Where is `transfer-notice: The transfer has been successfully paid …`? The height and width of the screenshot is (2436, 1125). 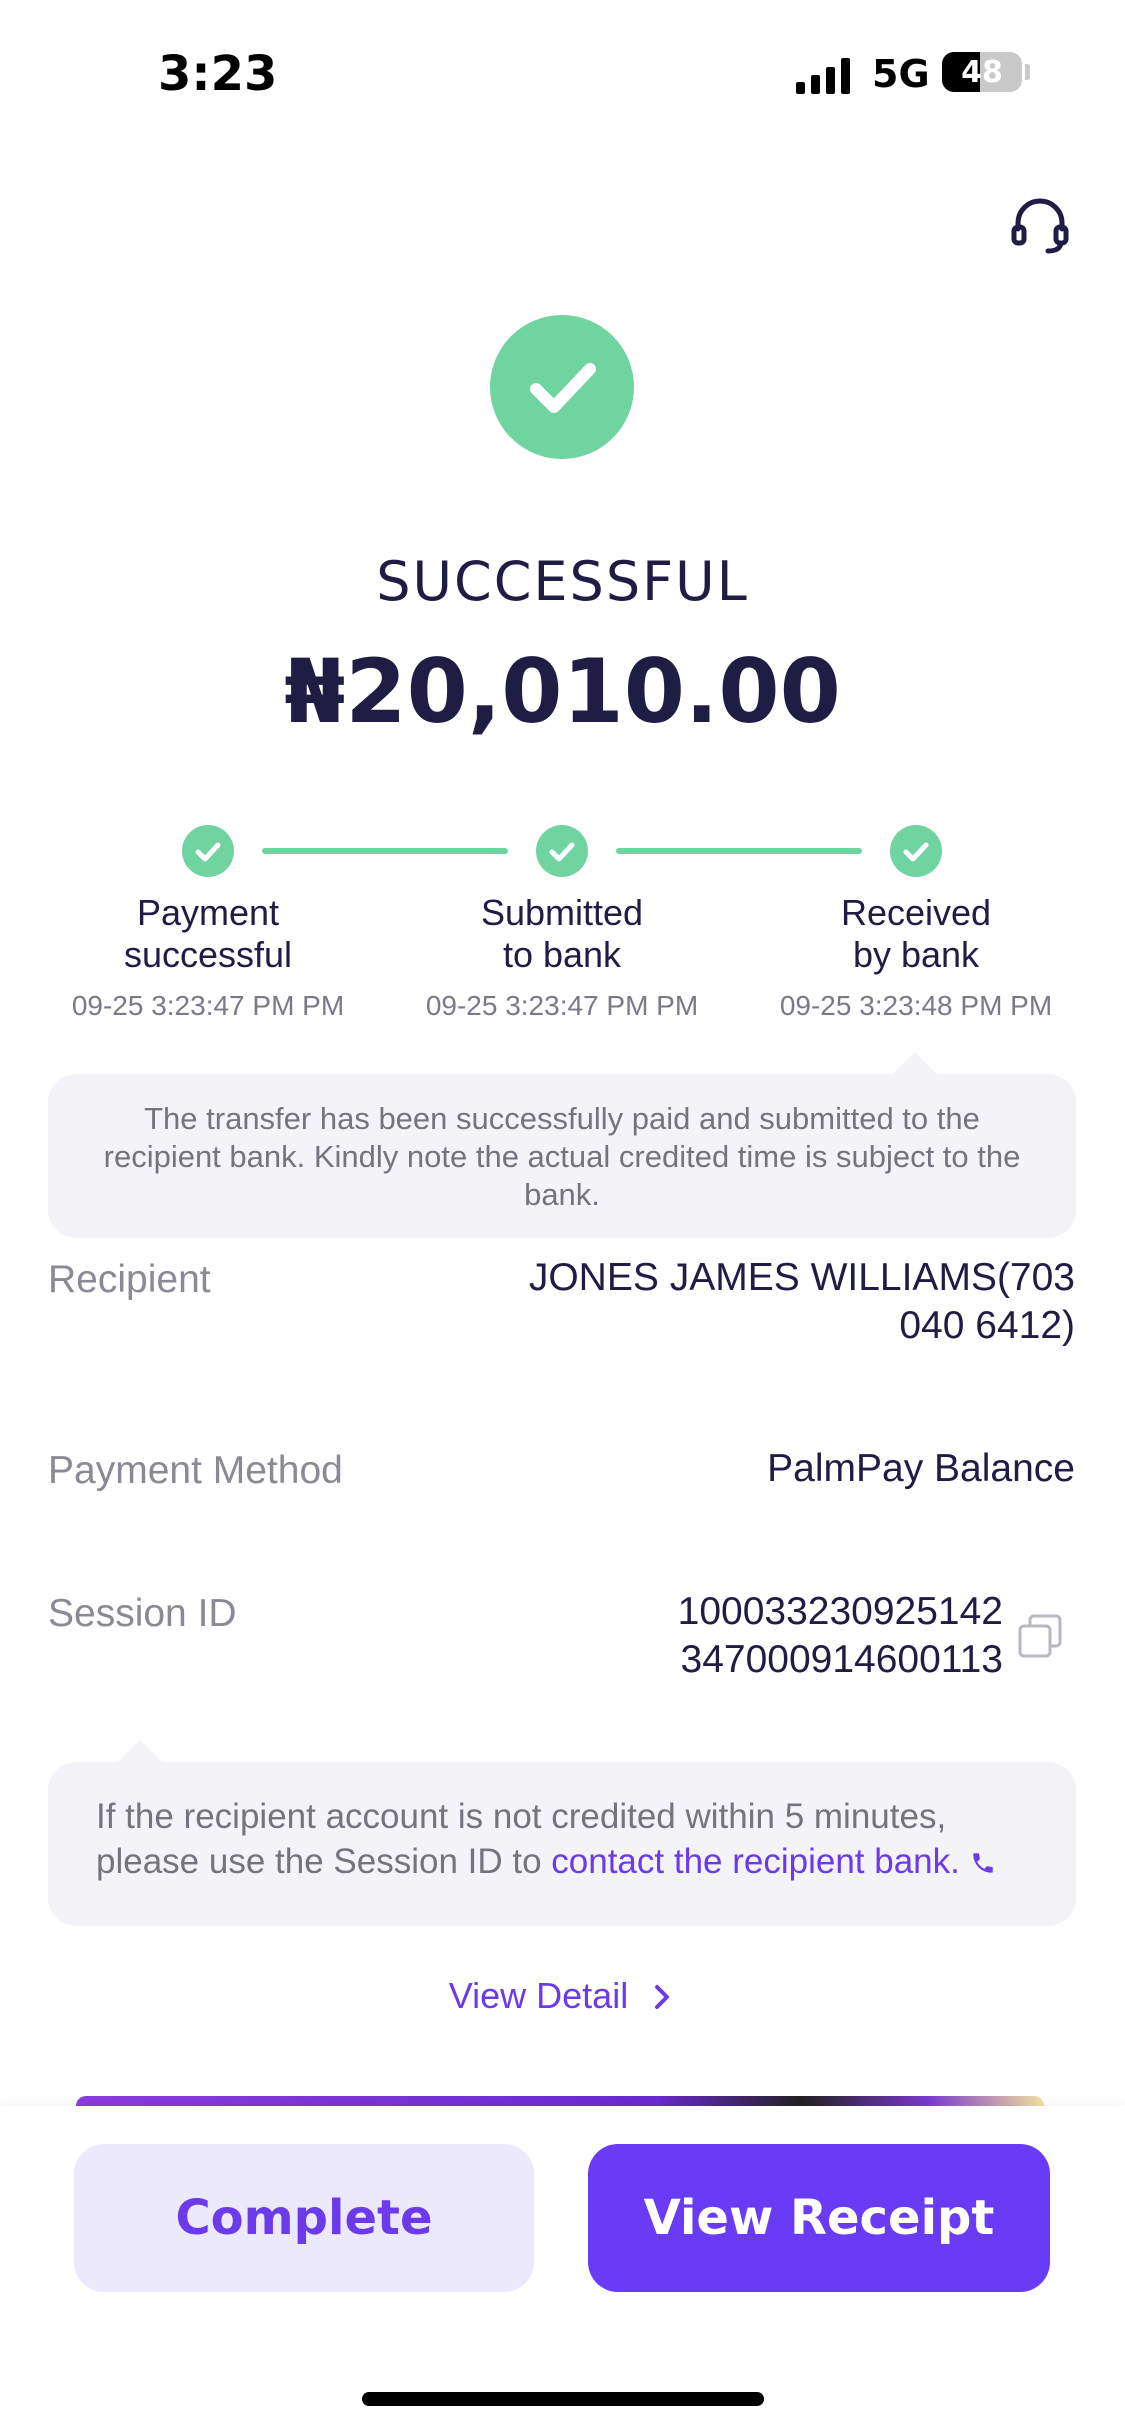 transfer-notice: The transfer has been successfully paid … is located at coordinates (562, 1156).